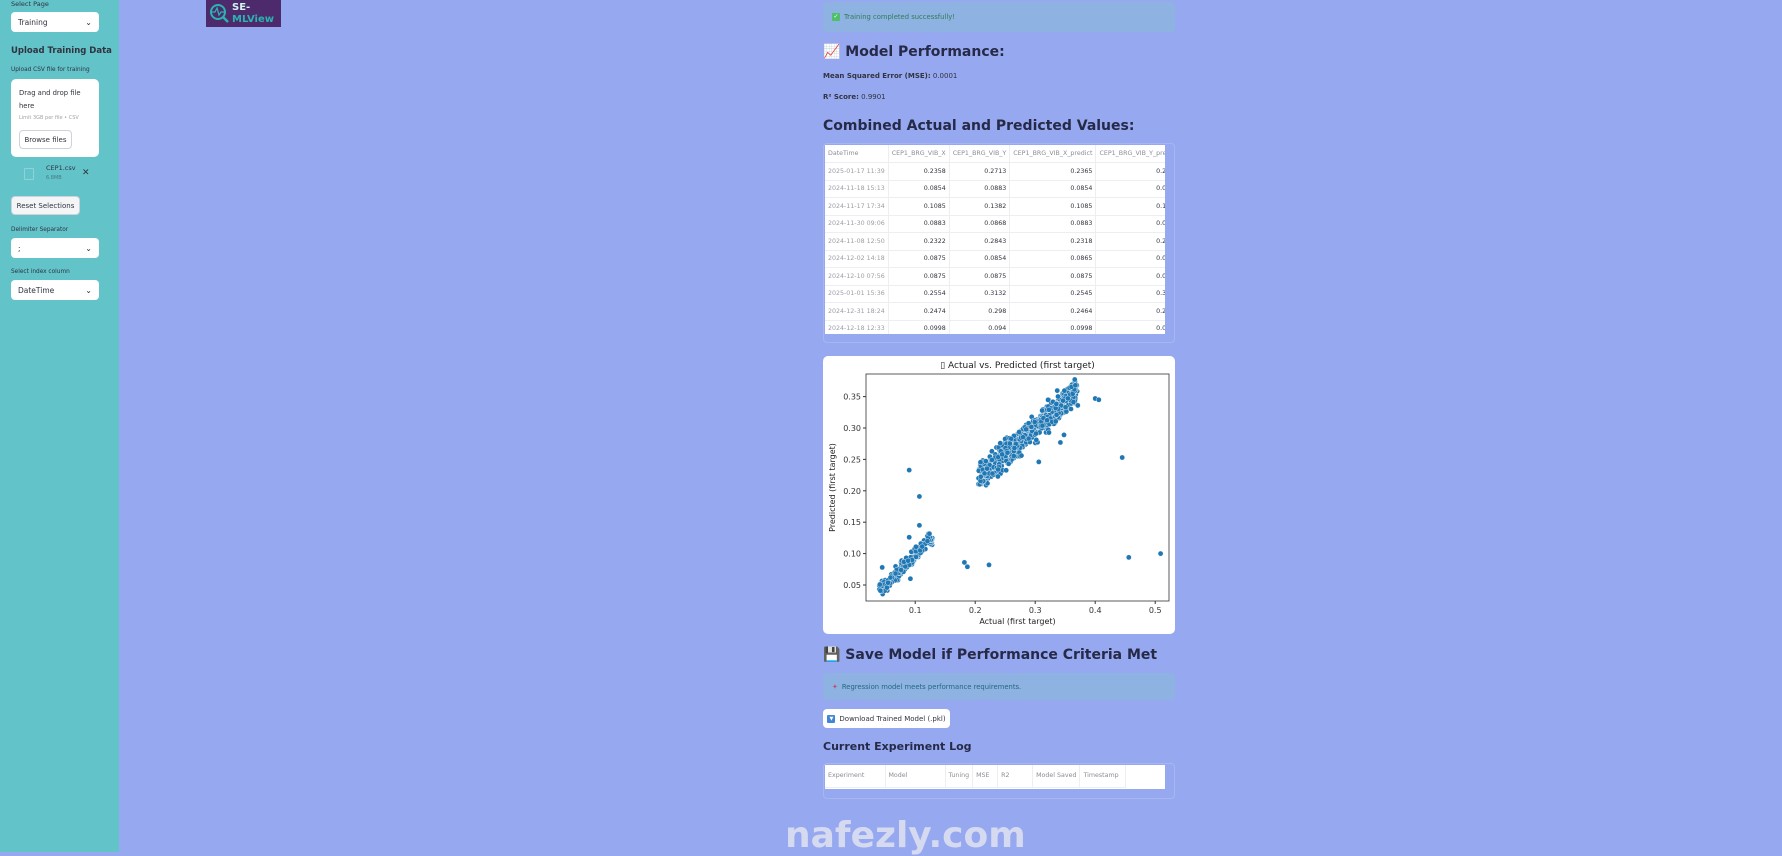  Describe the element at coordinates (945, 76) in the screenshot. I see `mse-value: 0.0001` at that location.